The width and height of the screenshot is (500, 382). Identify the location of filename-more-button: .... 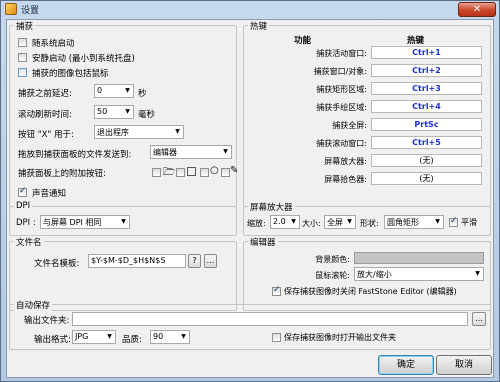
(210, 261).